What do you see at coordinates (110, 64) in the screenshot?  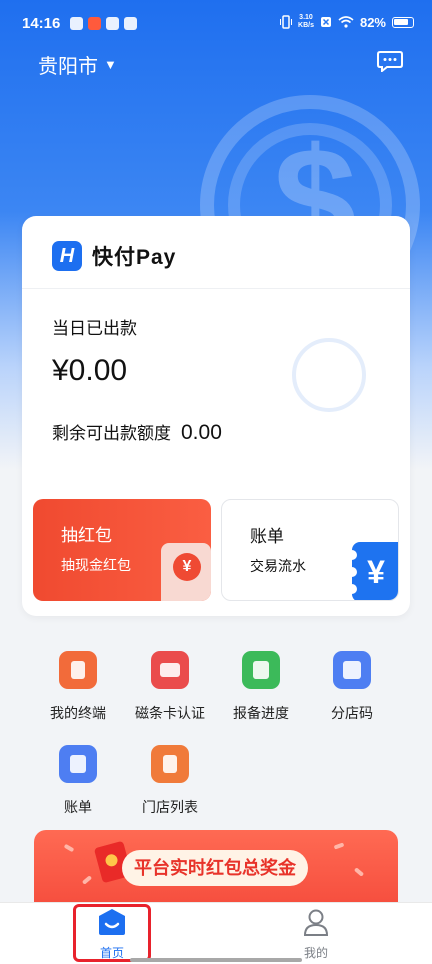 I see `caret-down-icon: ▼` at bounding box center [110, 64].